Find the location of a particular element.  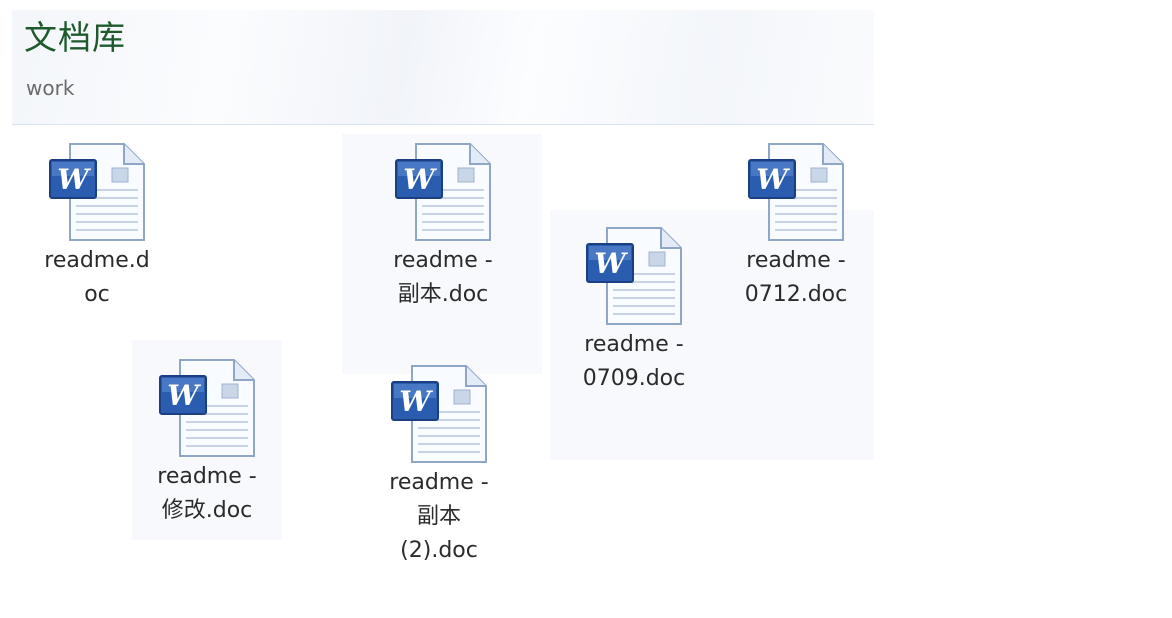

file-item: W readme.d oc is located at coordinates (97, 226).